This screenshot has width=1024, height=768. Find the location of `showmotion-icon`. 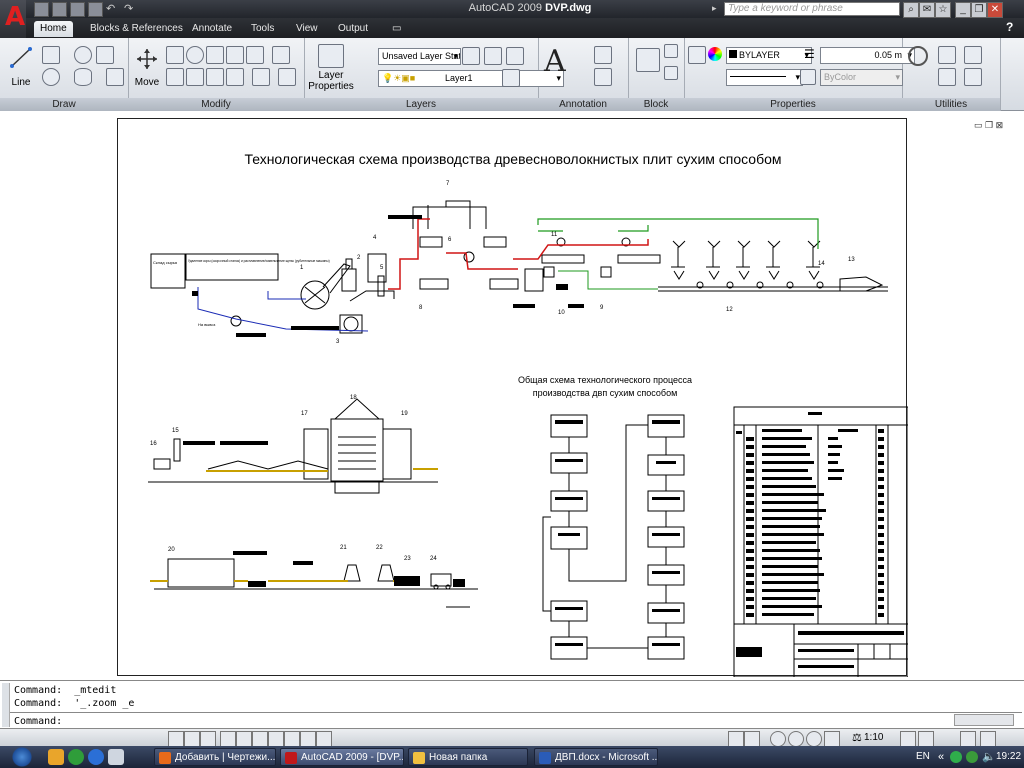

showmotion-icon is located at coordinates (832, 739).